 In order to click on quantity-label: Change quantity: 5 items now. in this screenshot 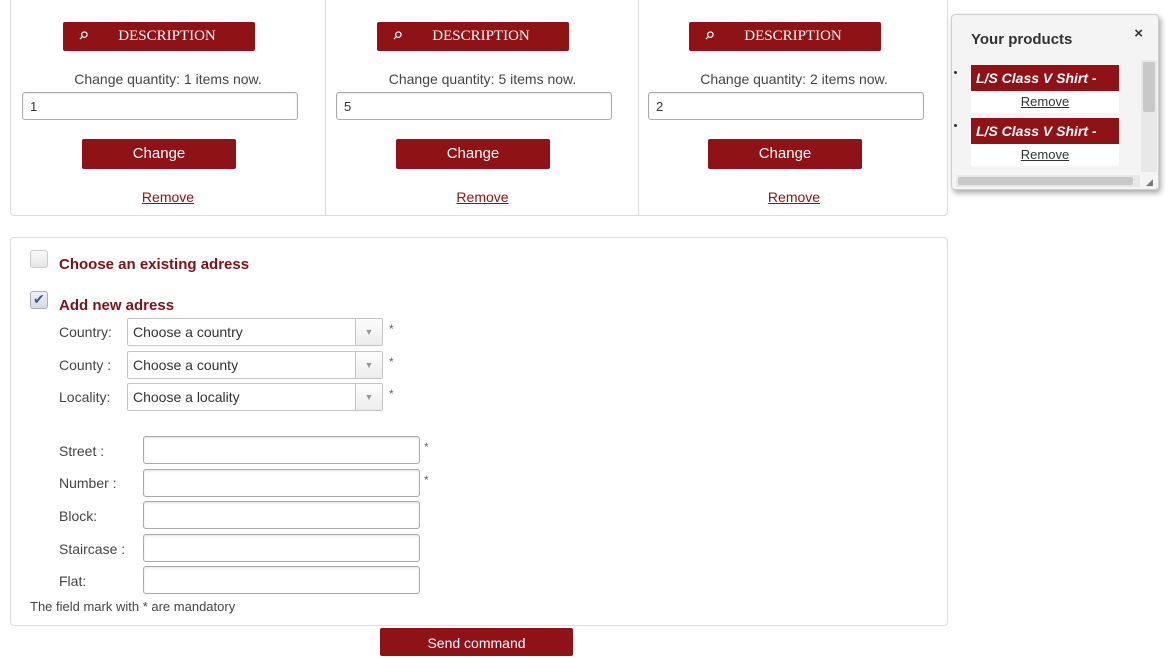, I will do `click(482, 79)`.